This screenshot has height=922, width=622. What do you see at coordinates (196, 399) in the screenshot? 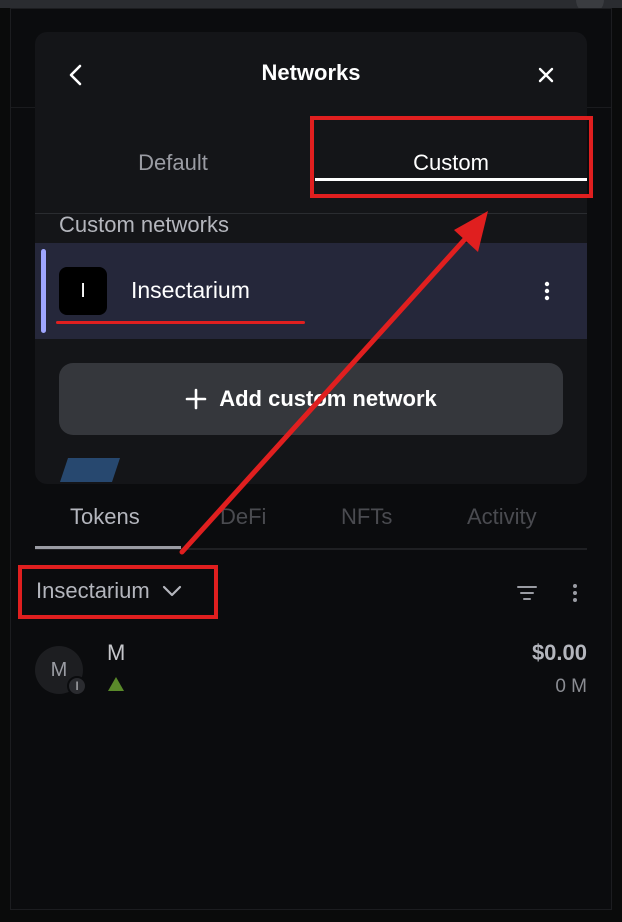
I see `plus-icon` at bounding box center [196, 399].